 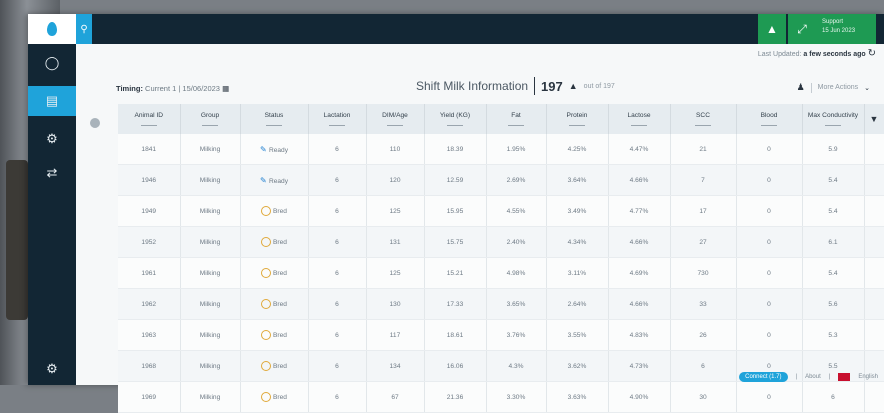 What do you see at coordinates (639, 397) in the screenshot?
I see `table-cell: 4.90%` at bounding box center [639, 397].